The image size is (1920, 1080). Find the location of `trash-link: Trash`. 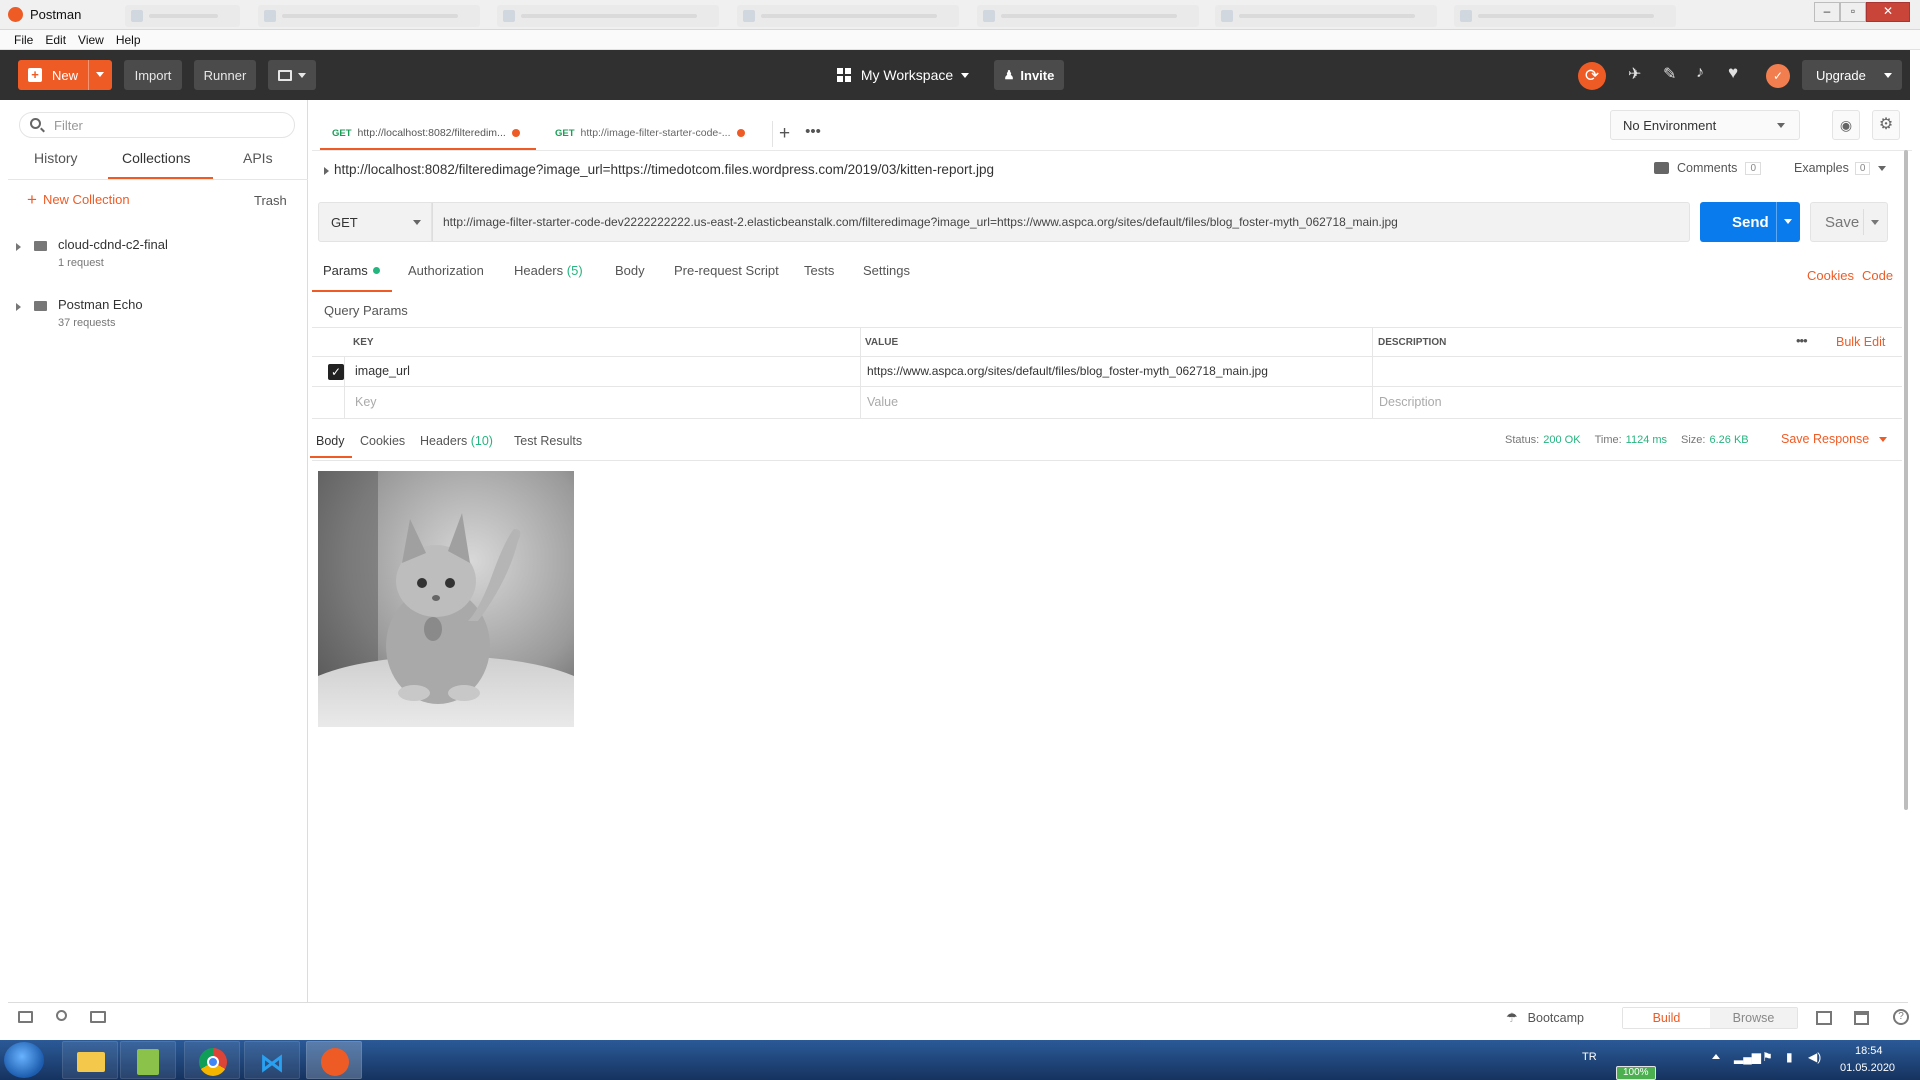

trash-link: Trash is located at coordinates (270, 200).